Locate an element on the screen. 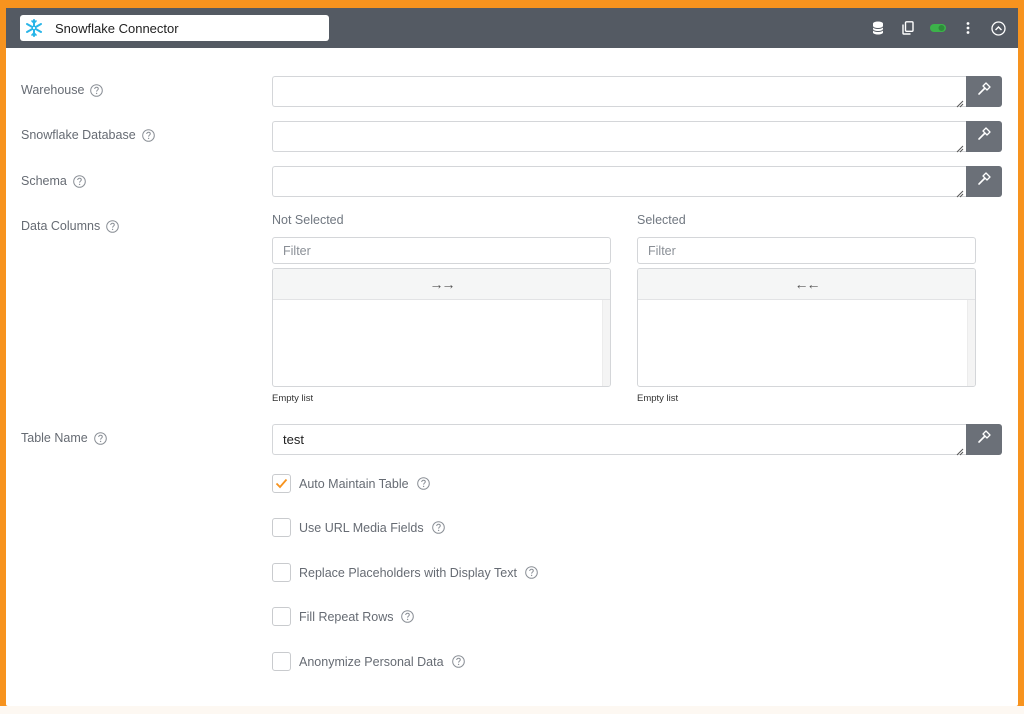 The width and height of the screenshot is (1024, 714). option-replace-placeholders: Replace Placeholders with Display Text is located at coordinates (405, 572).